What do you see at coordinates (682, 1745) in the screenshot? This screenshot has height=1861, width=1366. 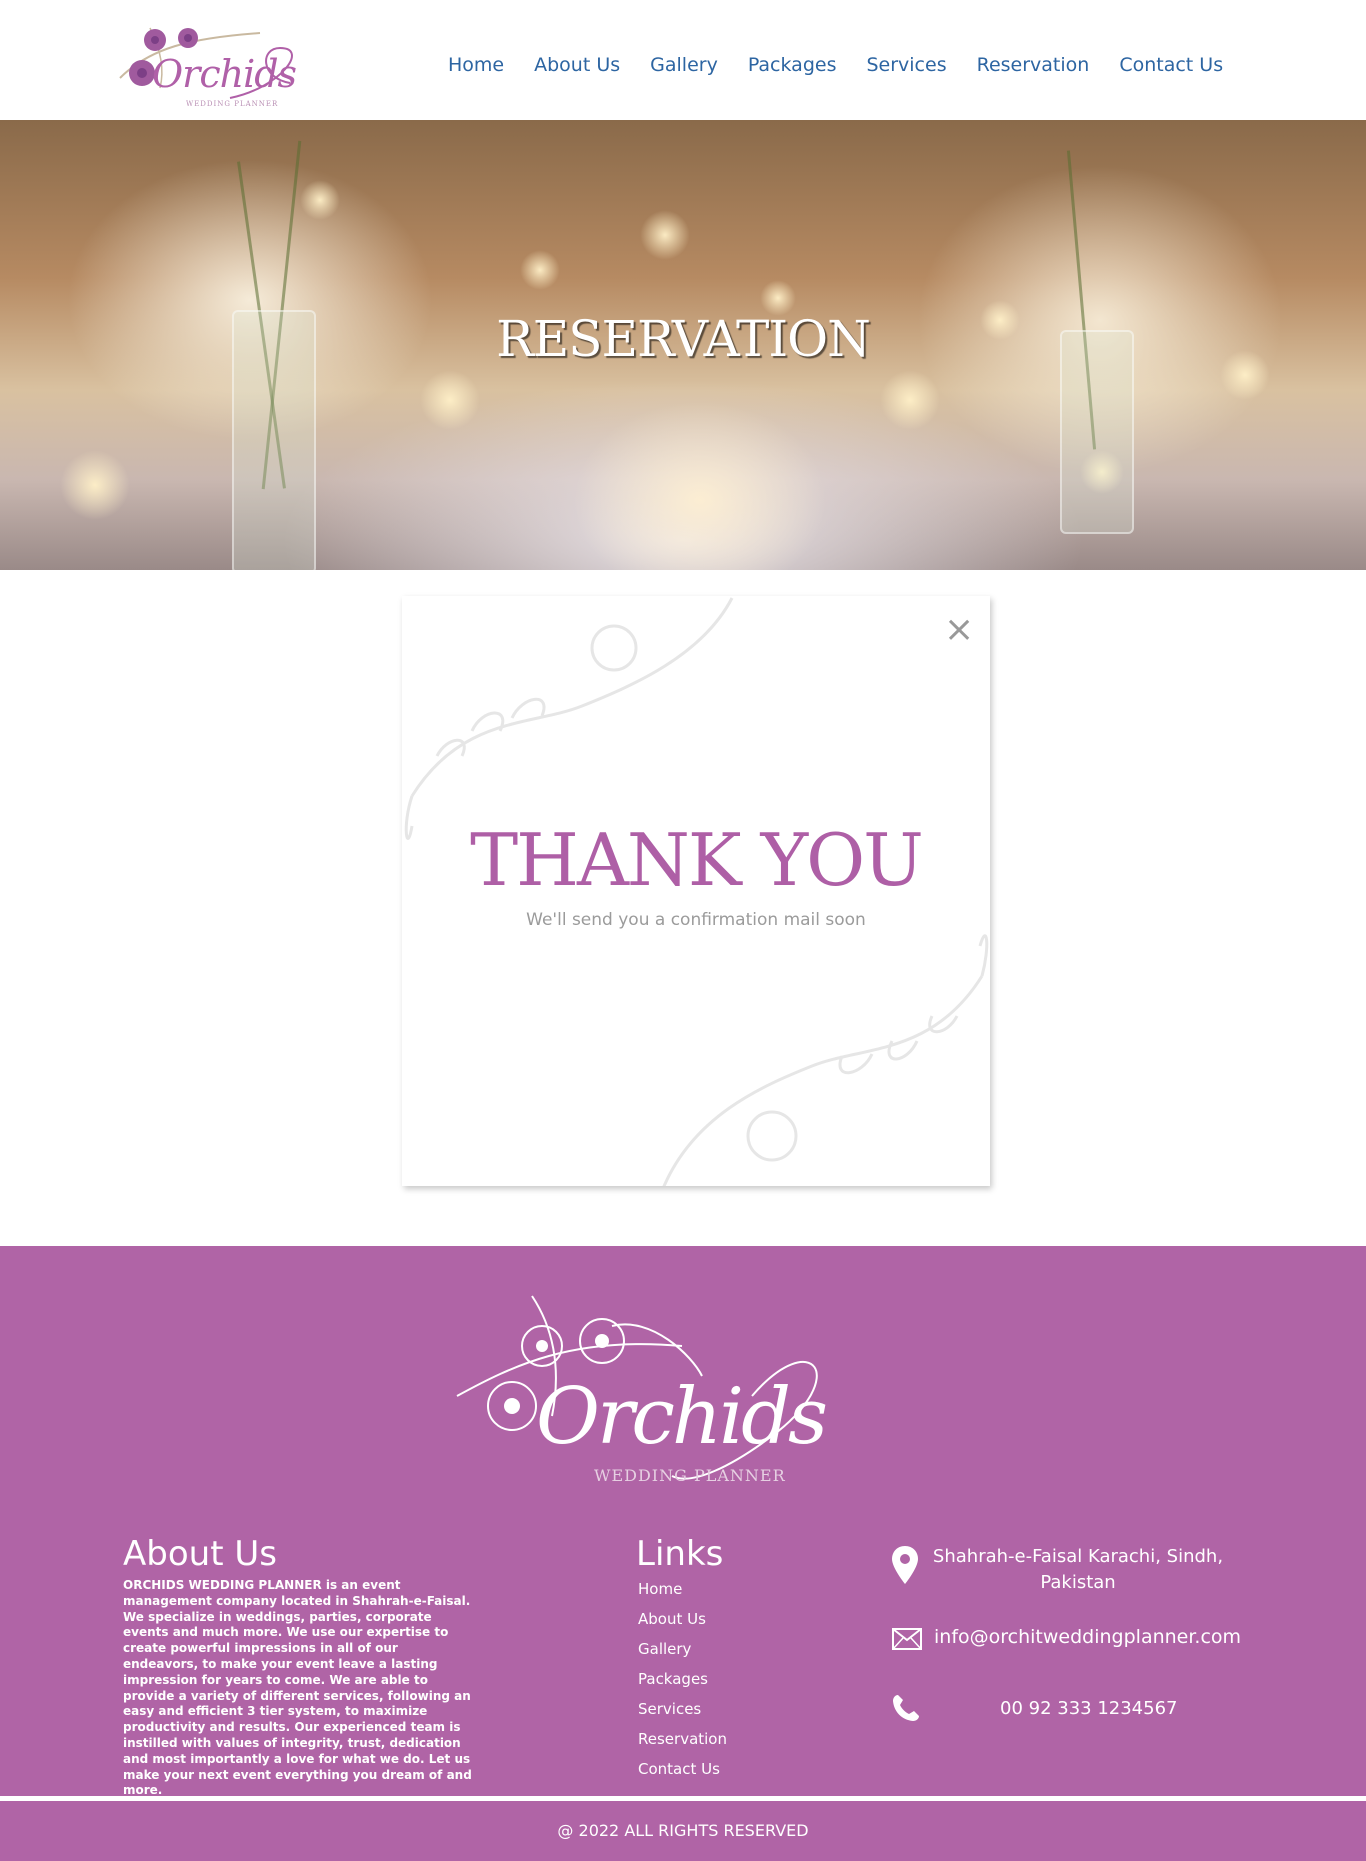 I see `footer-link-reservation: Reservation` at bounding box center [682, 1745].